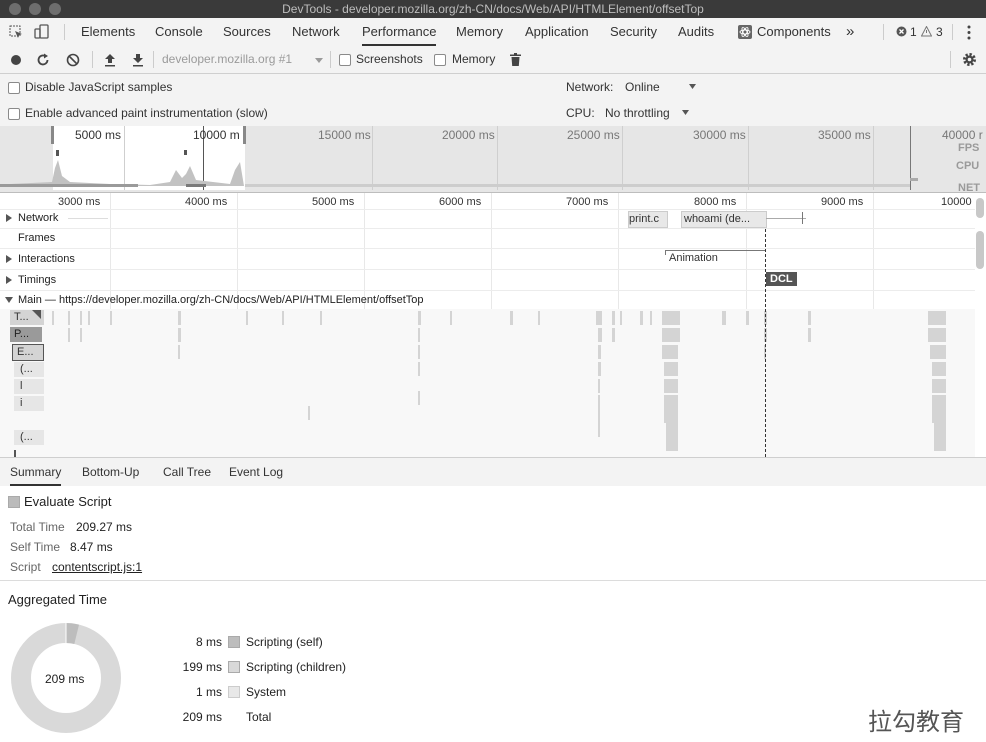  I want to click on dcl-marker: DCL, so click(781, 279).